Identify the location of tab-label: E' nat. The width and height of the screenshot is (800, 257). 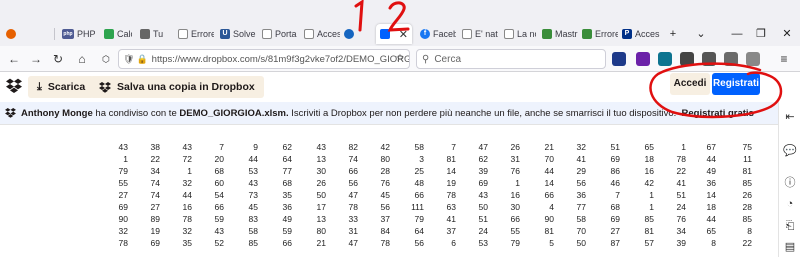
(486, 34).